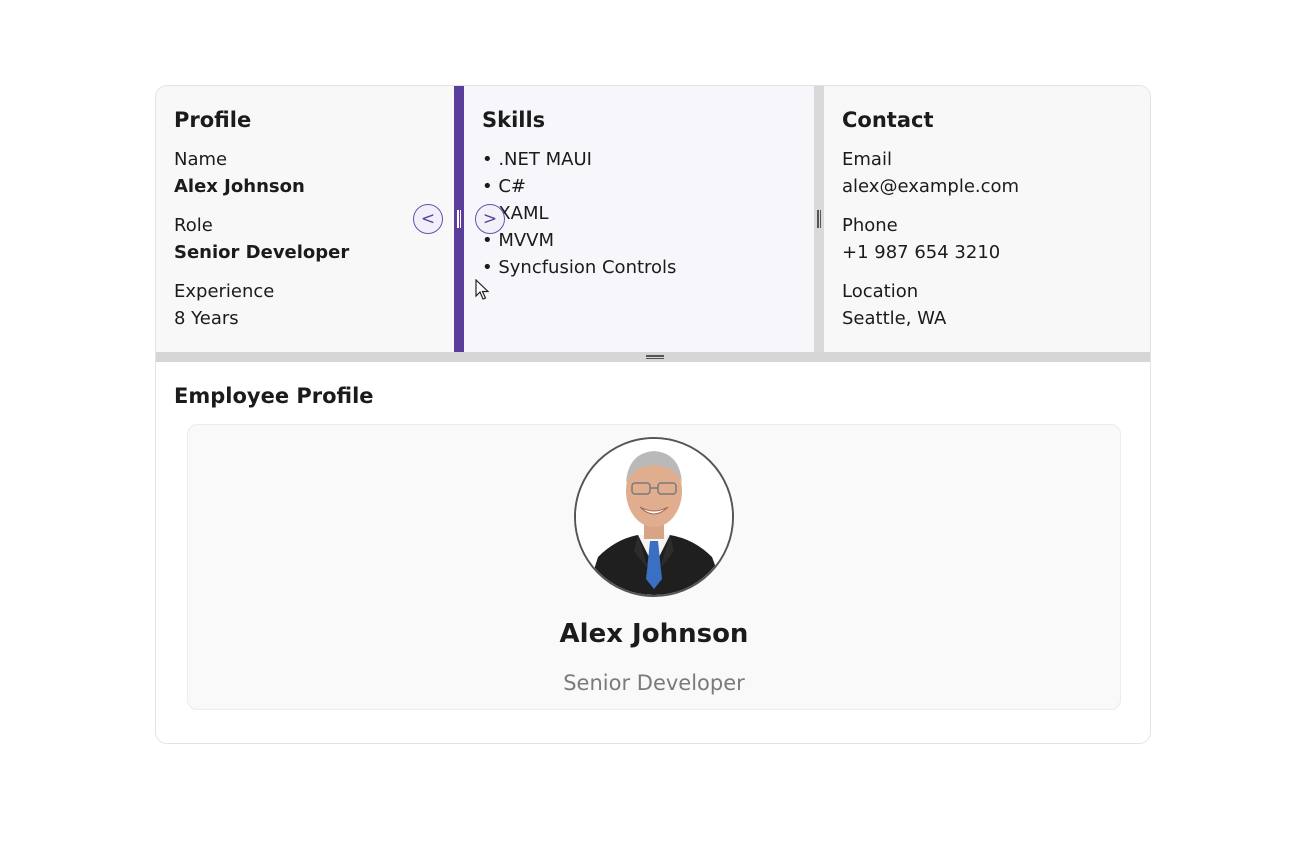 The image size is (1298, 850). I want to click on location-value: Seattle, WA, so click(894, 318).